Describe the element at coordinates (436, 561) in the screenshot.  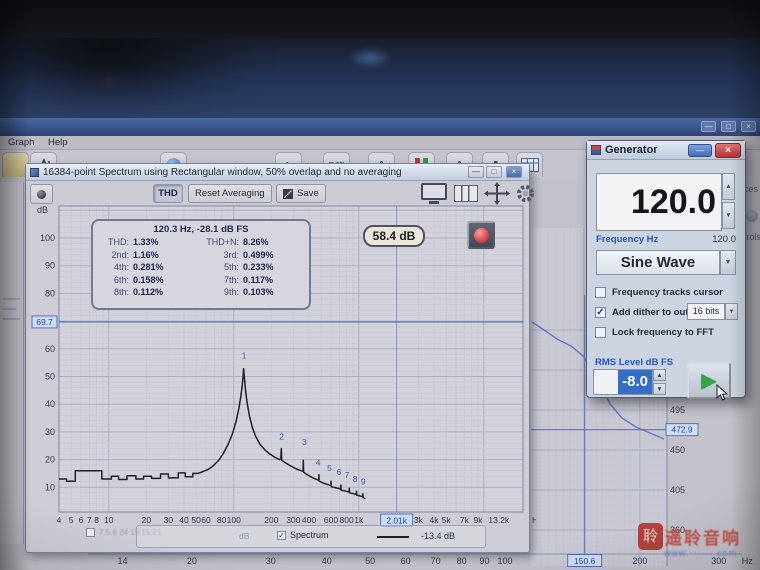
I see `bottom-tick-label: 70` at that location.